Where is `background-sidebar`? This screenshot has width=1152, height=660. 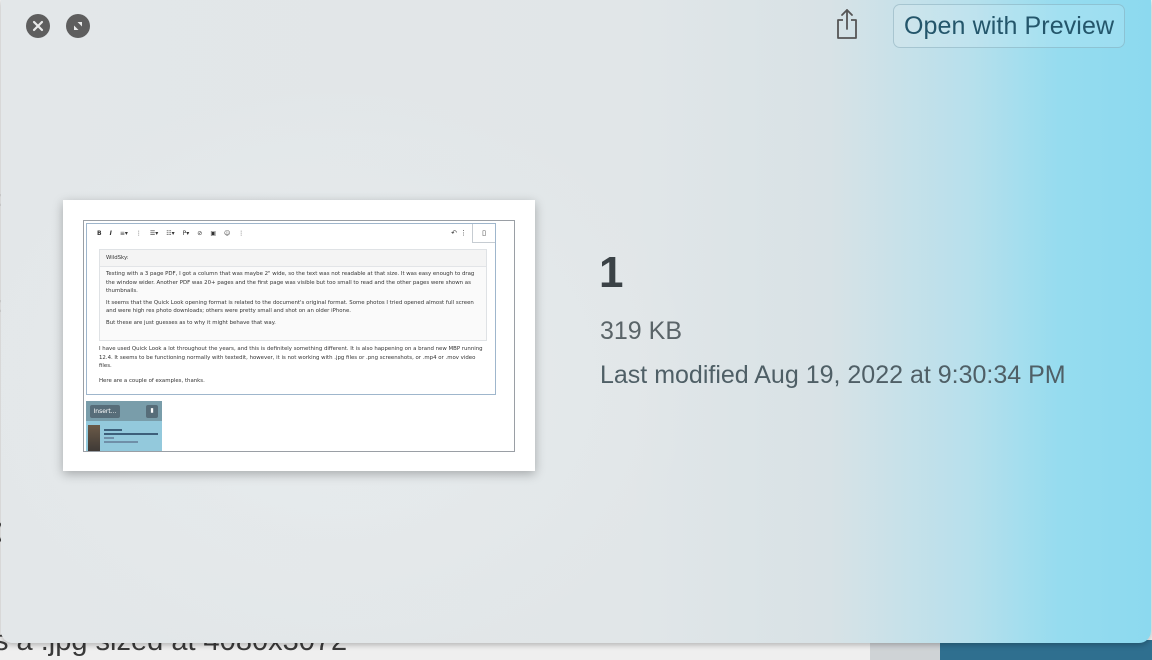
background-sidebar is located at coordinates (1046, 650).